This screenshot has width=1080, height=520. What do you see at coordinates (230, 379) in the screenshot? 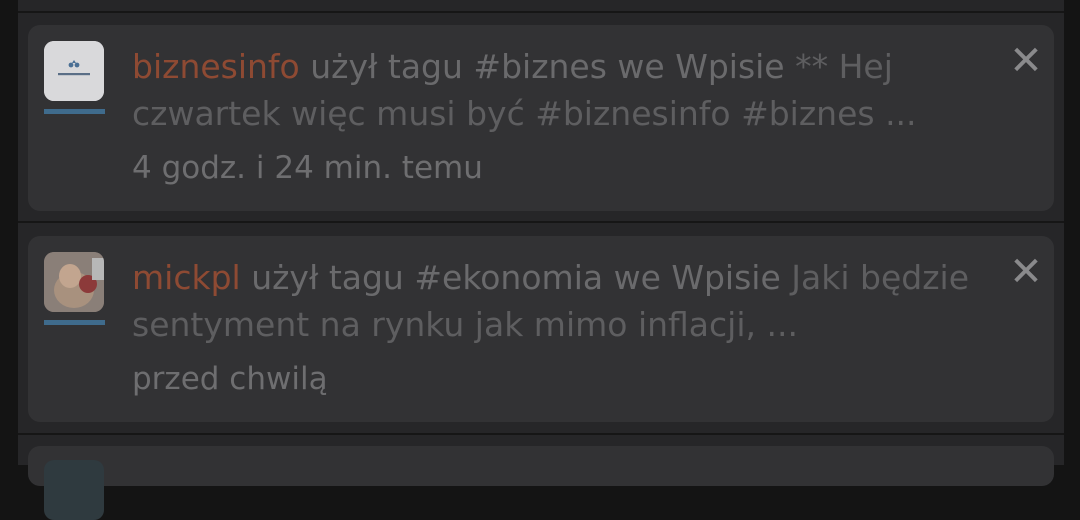
I see `timestamp: przed chwilą` at bounding box center [230, 379].